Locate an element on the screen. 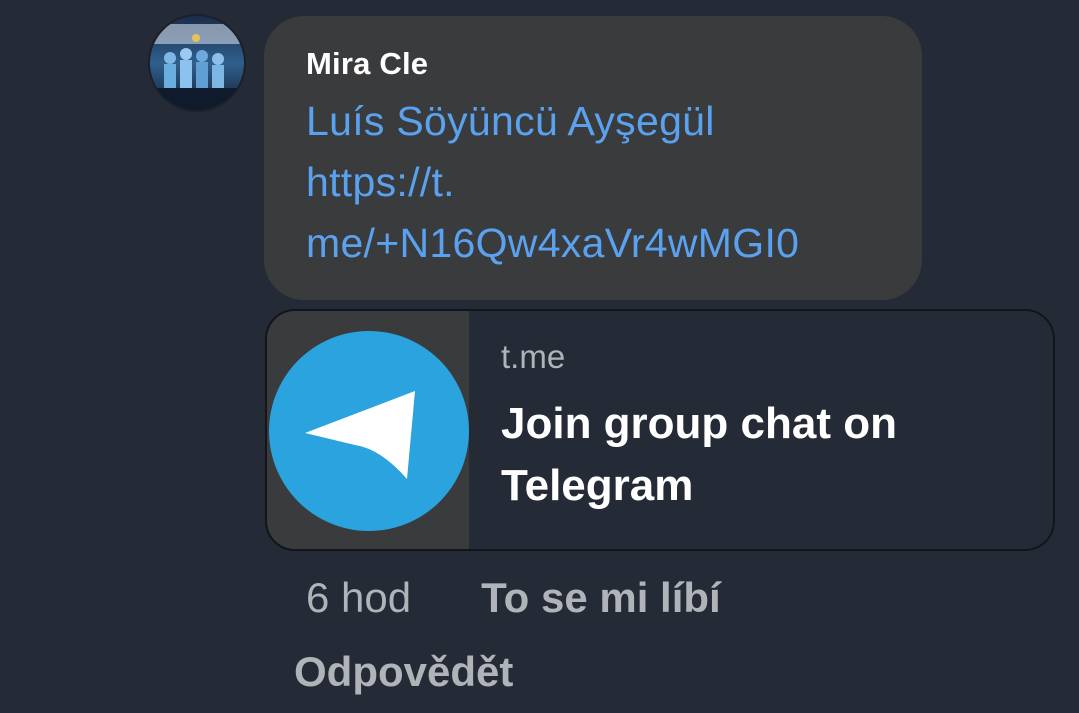  avatar is located at coordinates (197, 63).